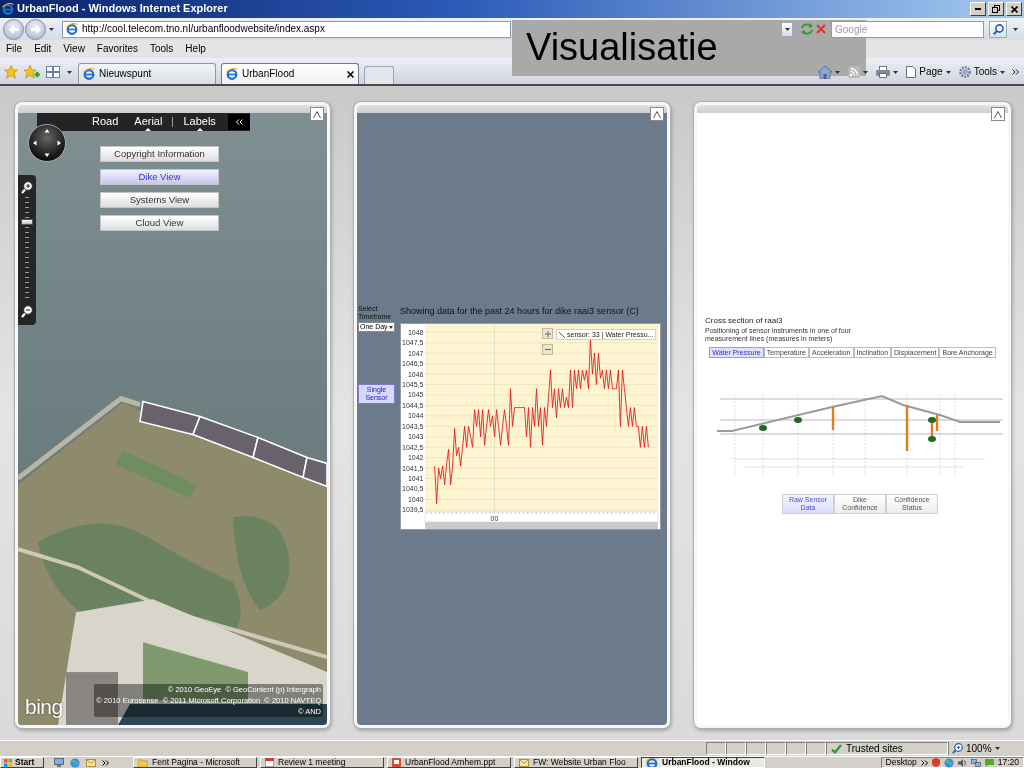  Describe the element at coordinates (520, 311) in the screenshot. I see `chart-title: Showing data for the past 24 hours for dike raai3 sensor (C)` at that location.